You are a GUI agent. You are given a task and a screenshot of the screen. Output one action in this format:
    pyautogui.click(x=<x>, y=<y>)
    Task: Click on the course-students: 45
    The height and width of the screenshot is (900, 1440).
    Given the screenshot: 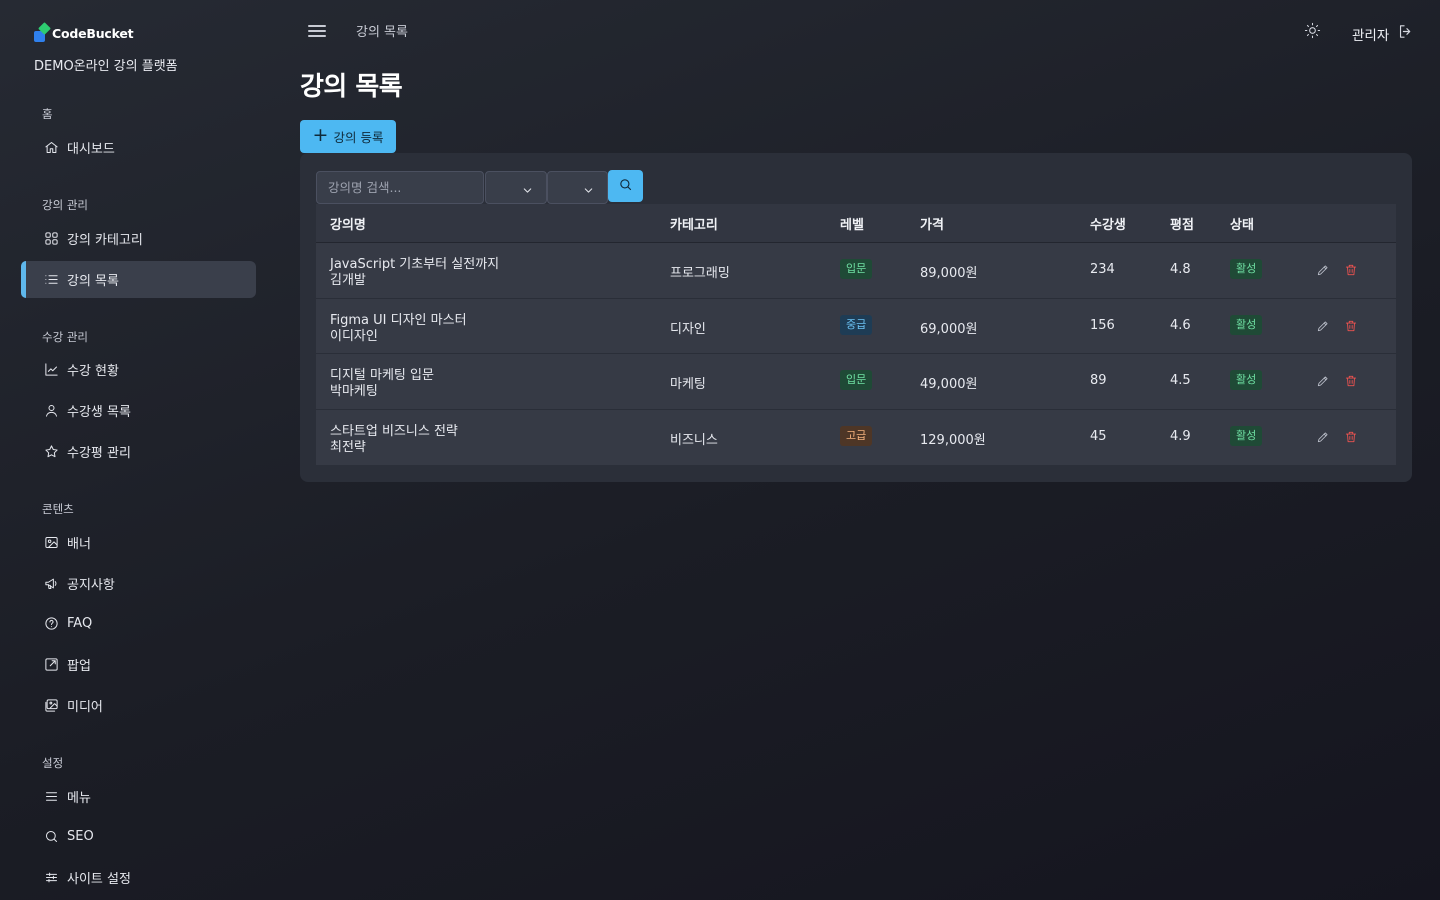 What is the action you would take?
    pyautogui.click(x=1098, y=436)
    